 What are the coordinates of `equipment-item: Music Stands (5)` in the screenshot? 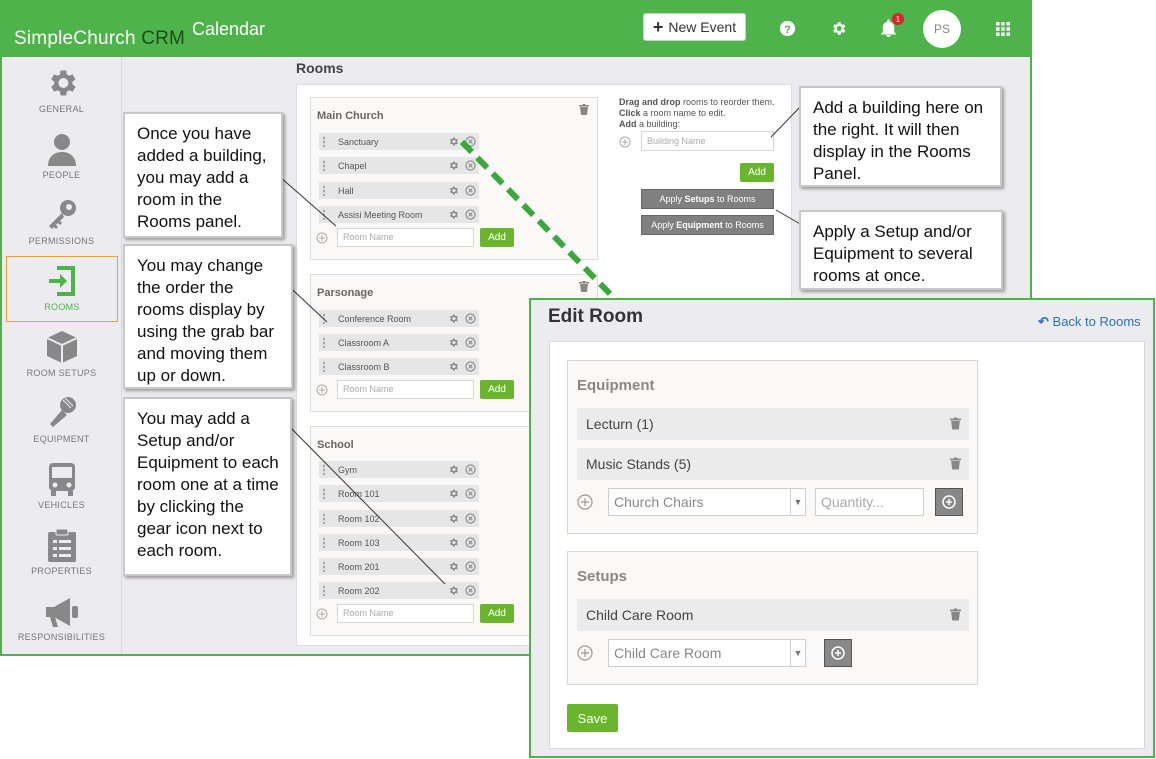 It's located at (773, 464).